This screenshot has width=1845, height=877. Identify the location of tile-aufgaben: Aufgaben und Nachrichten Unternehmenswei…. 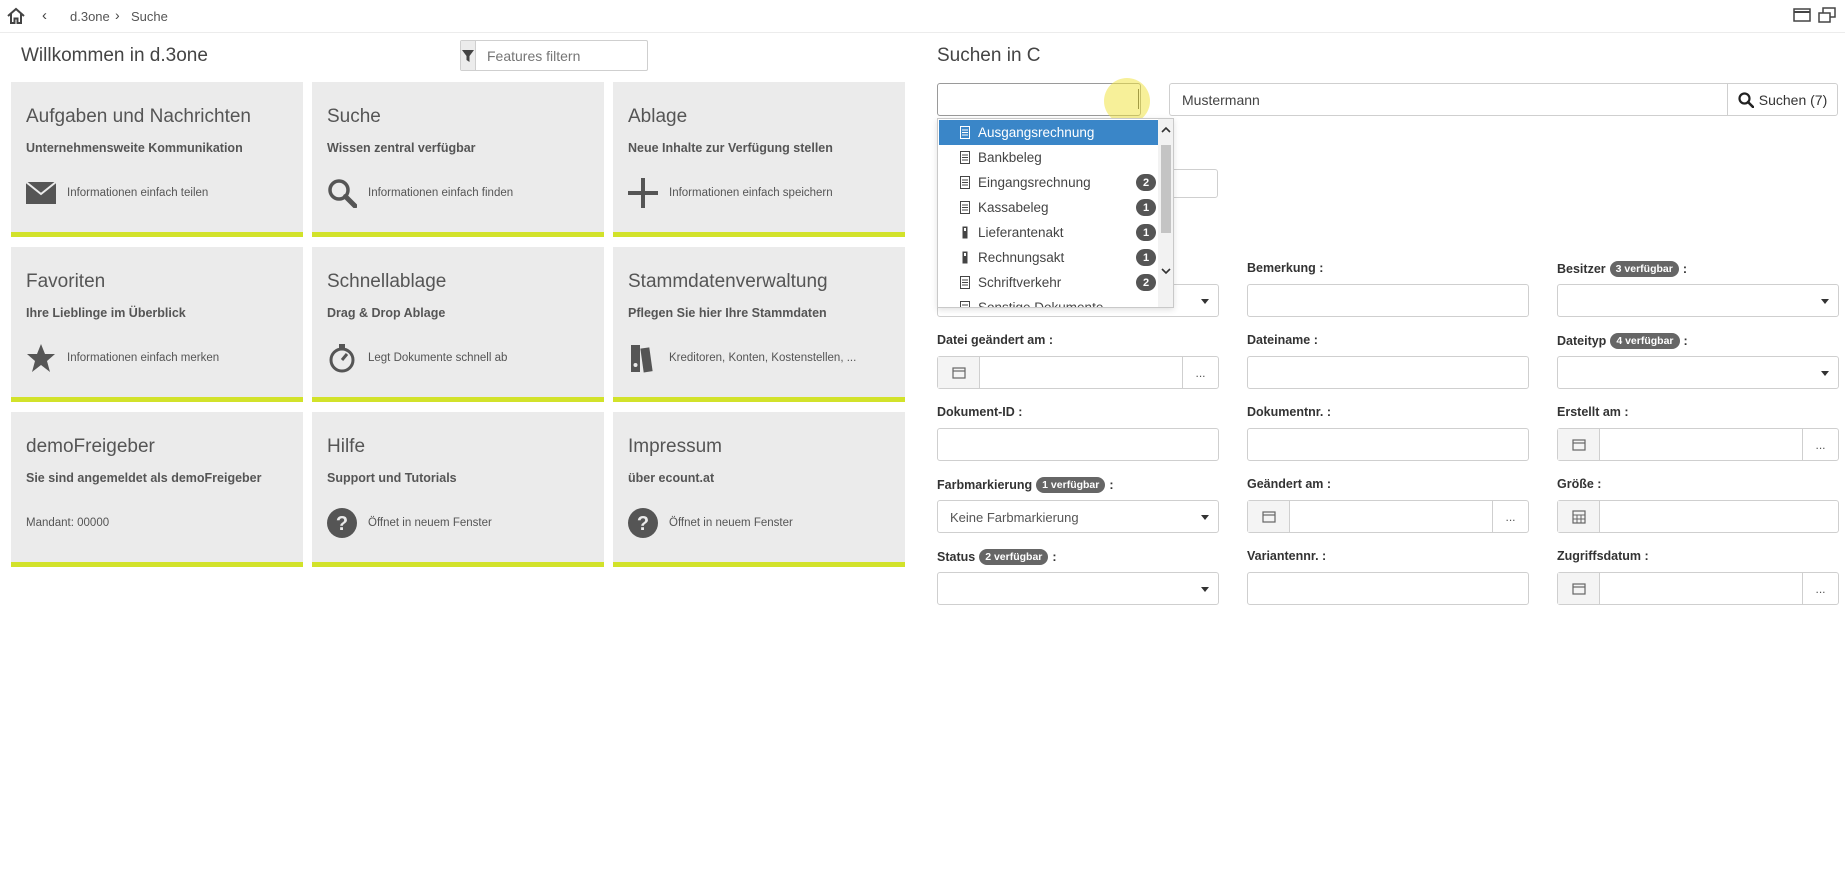
(157, 159).